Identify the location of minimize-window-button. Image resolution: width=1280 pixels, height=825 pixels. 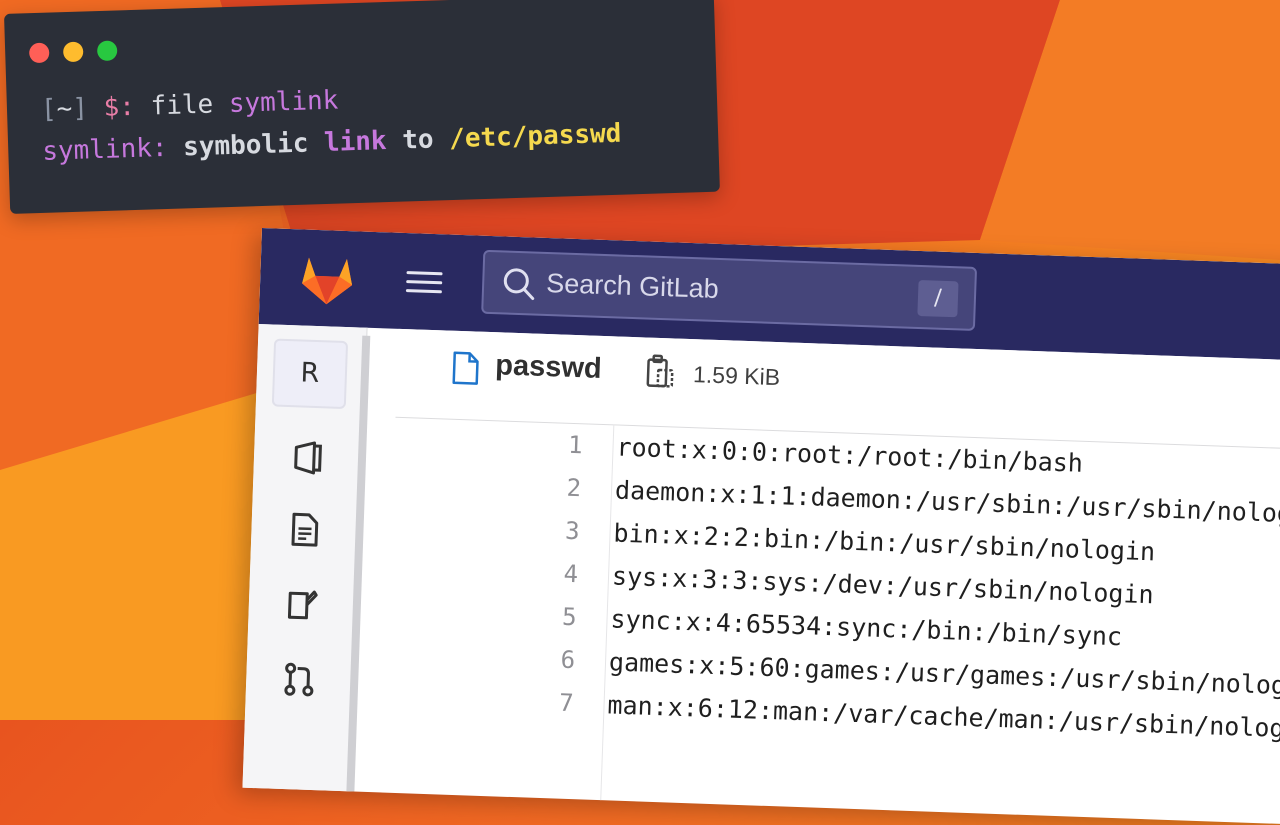
(73, 52).